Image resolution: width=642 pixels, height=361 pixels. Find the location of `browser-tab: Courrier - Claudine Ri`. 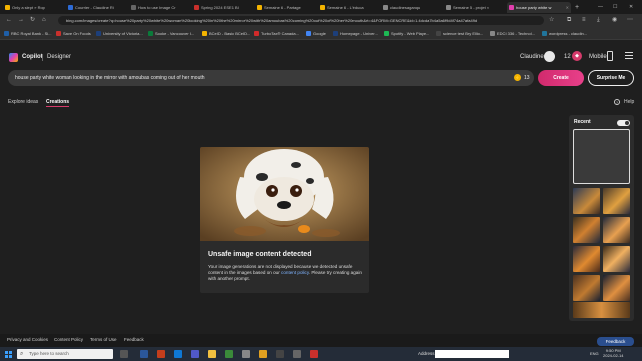

browser-tab: Courrier - Claudine Ri is located at coordinates (96, 7).